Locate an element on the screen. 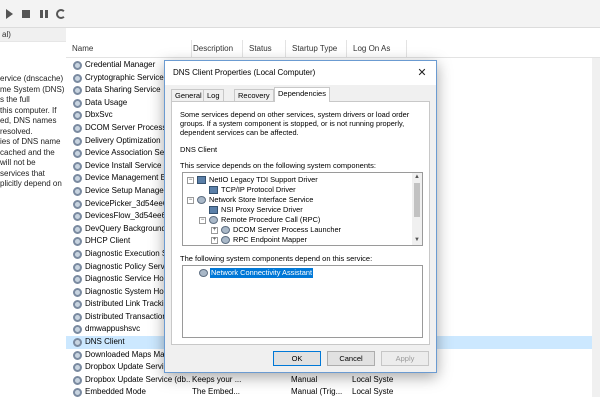 Image resolution: width=600 pixels, height=399 pixels. dependency-label: DCOM Server Process Launcher is located at coordinates (287, 229).